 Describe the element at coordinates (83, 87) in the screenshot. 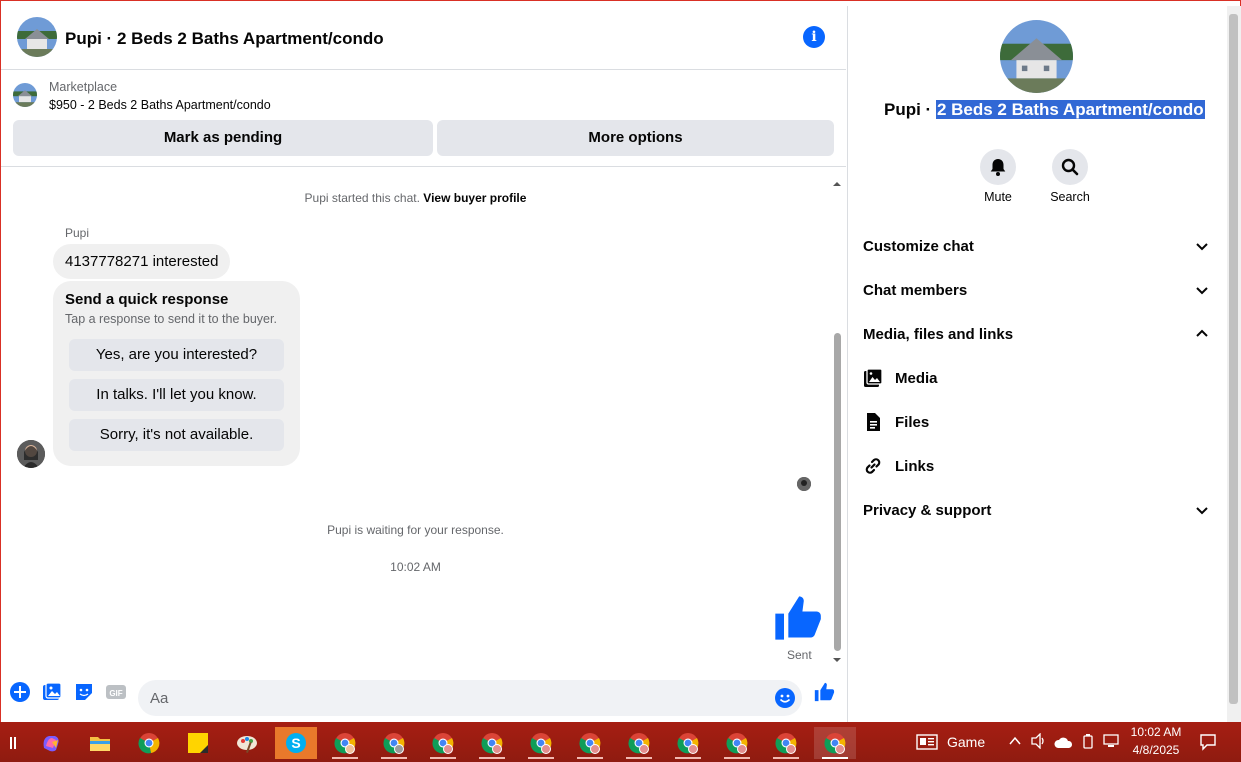

I see `marketplace-label: Marketplace` at that location.